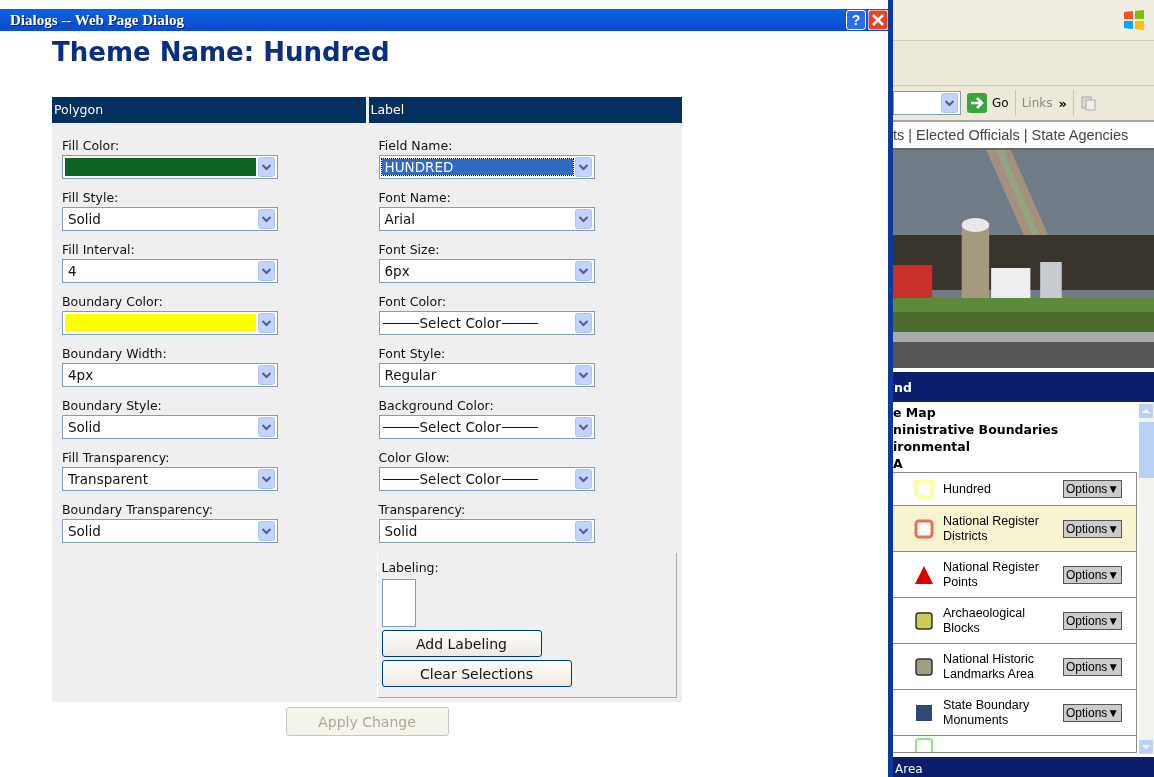 The width and height of the screenshot is (1154, 777). What do you see at coordinates (72, 271) in the screenshot?
I see `dropdown-value: 4` at bounding box center [72, 271].